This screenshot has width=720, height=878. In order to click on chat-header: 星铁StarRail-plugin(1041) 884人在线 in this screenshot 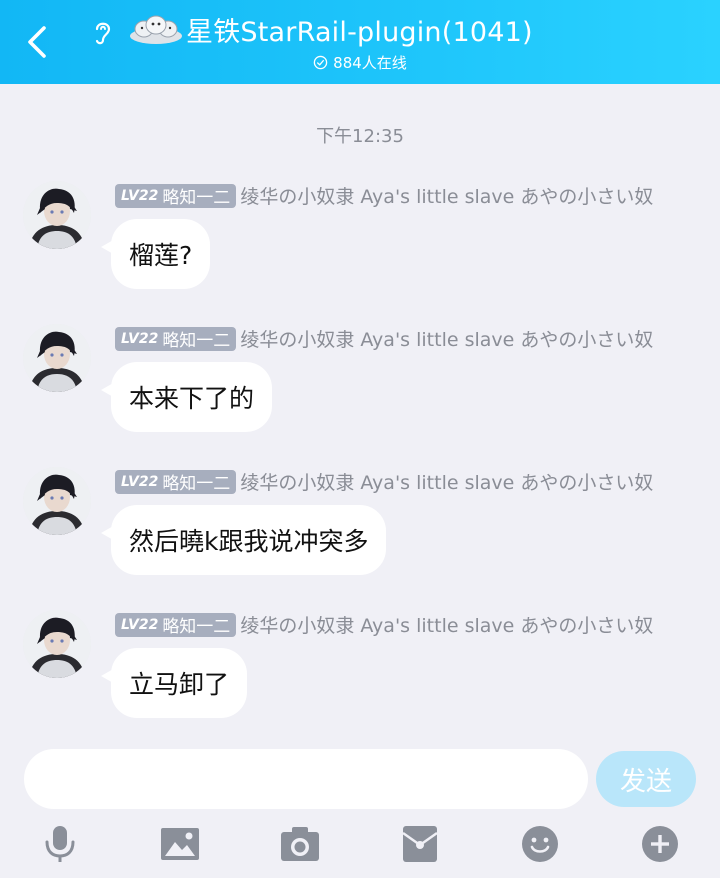, I will do `click(360, 42)`.